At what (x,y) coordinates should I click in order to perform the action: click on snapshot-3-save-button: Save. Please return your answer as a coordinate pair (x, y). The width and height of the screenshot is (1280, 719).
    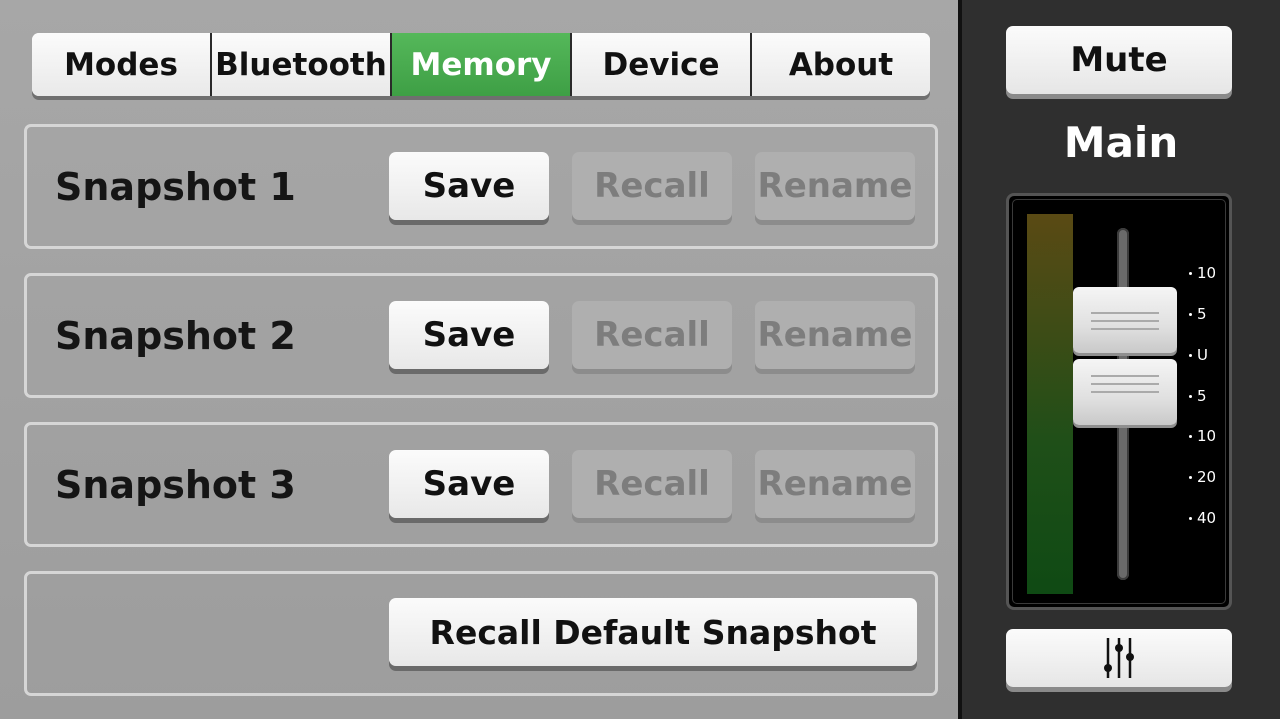
    Looking at the image, I should click on (469, 484).